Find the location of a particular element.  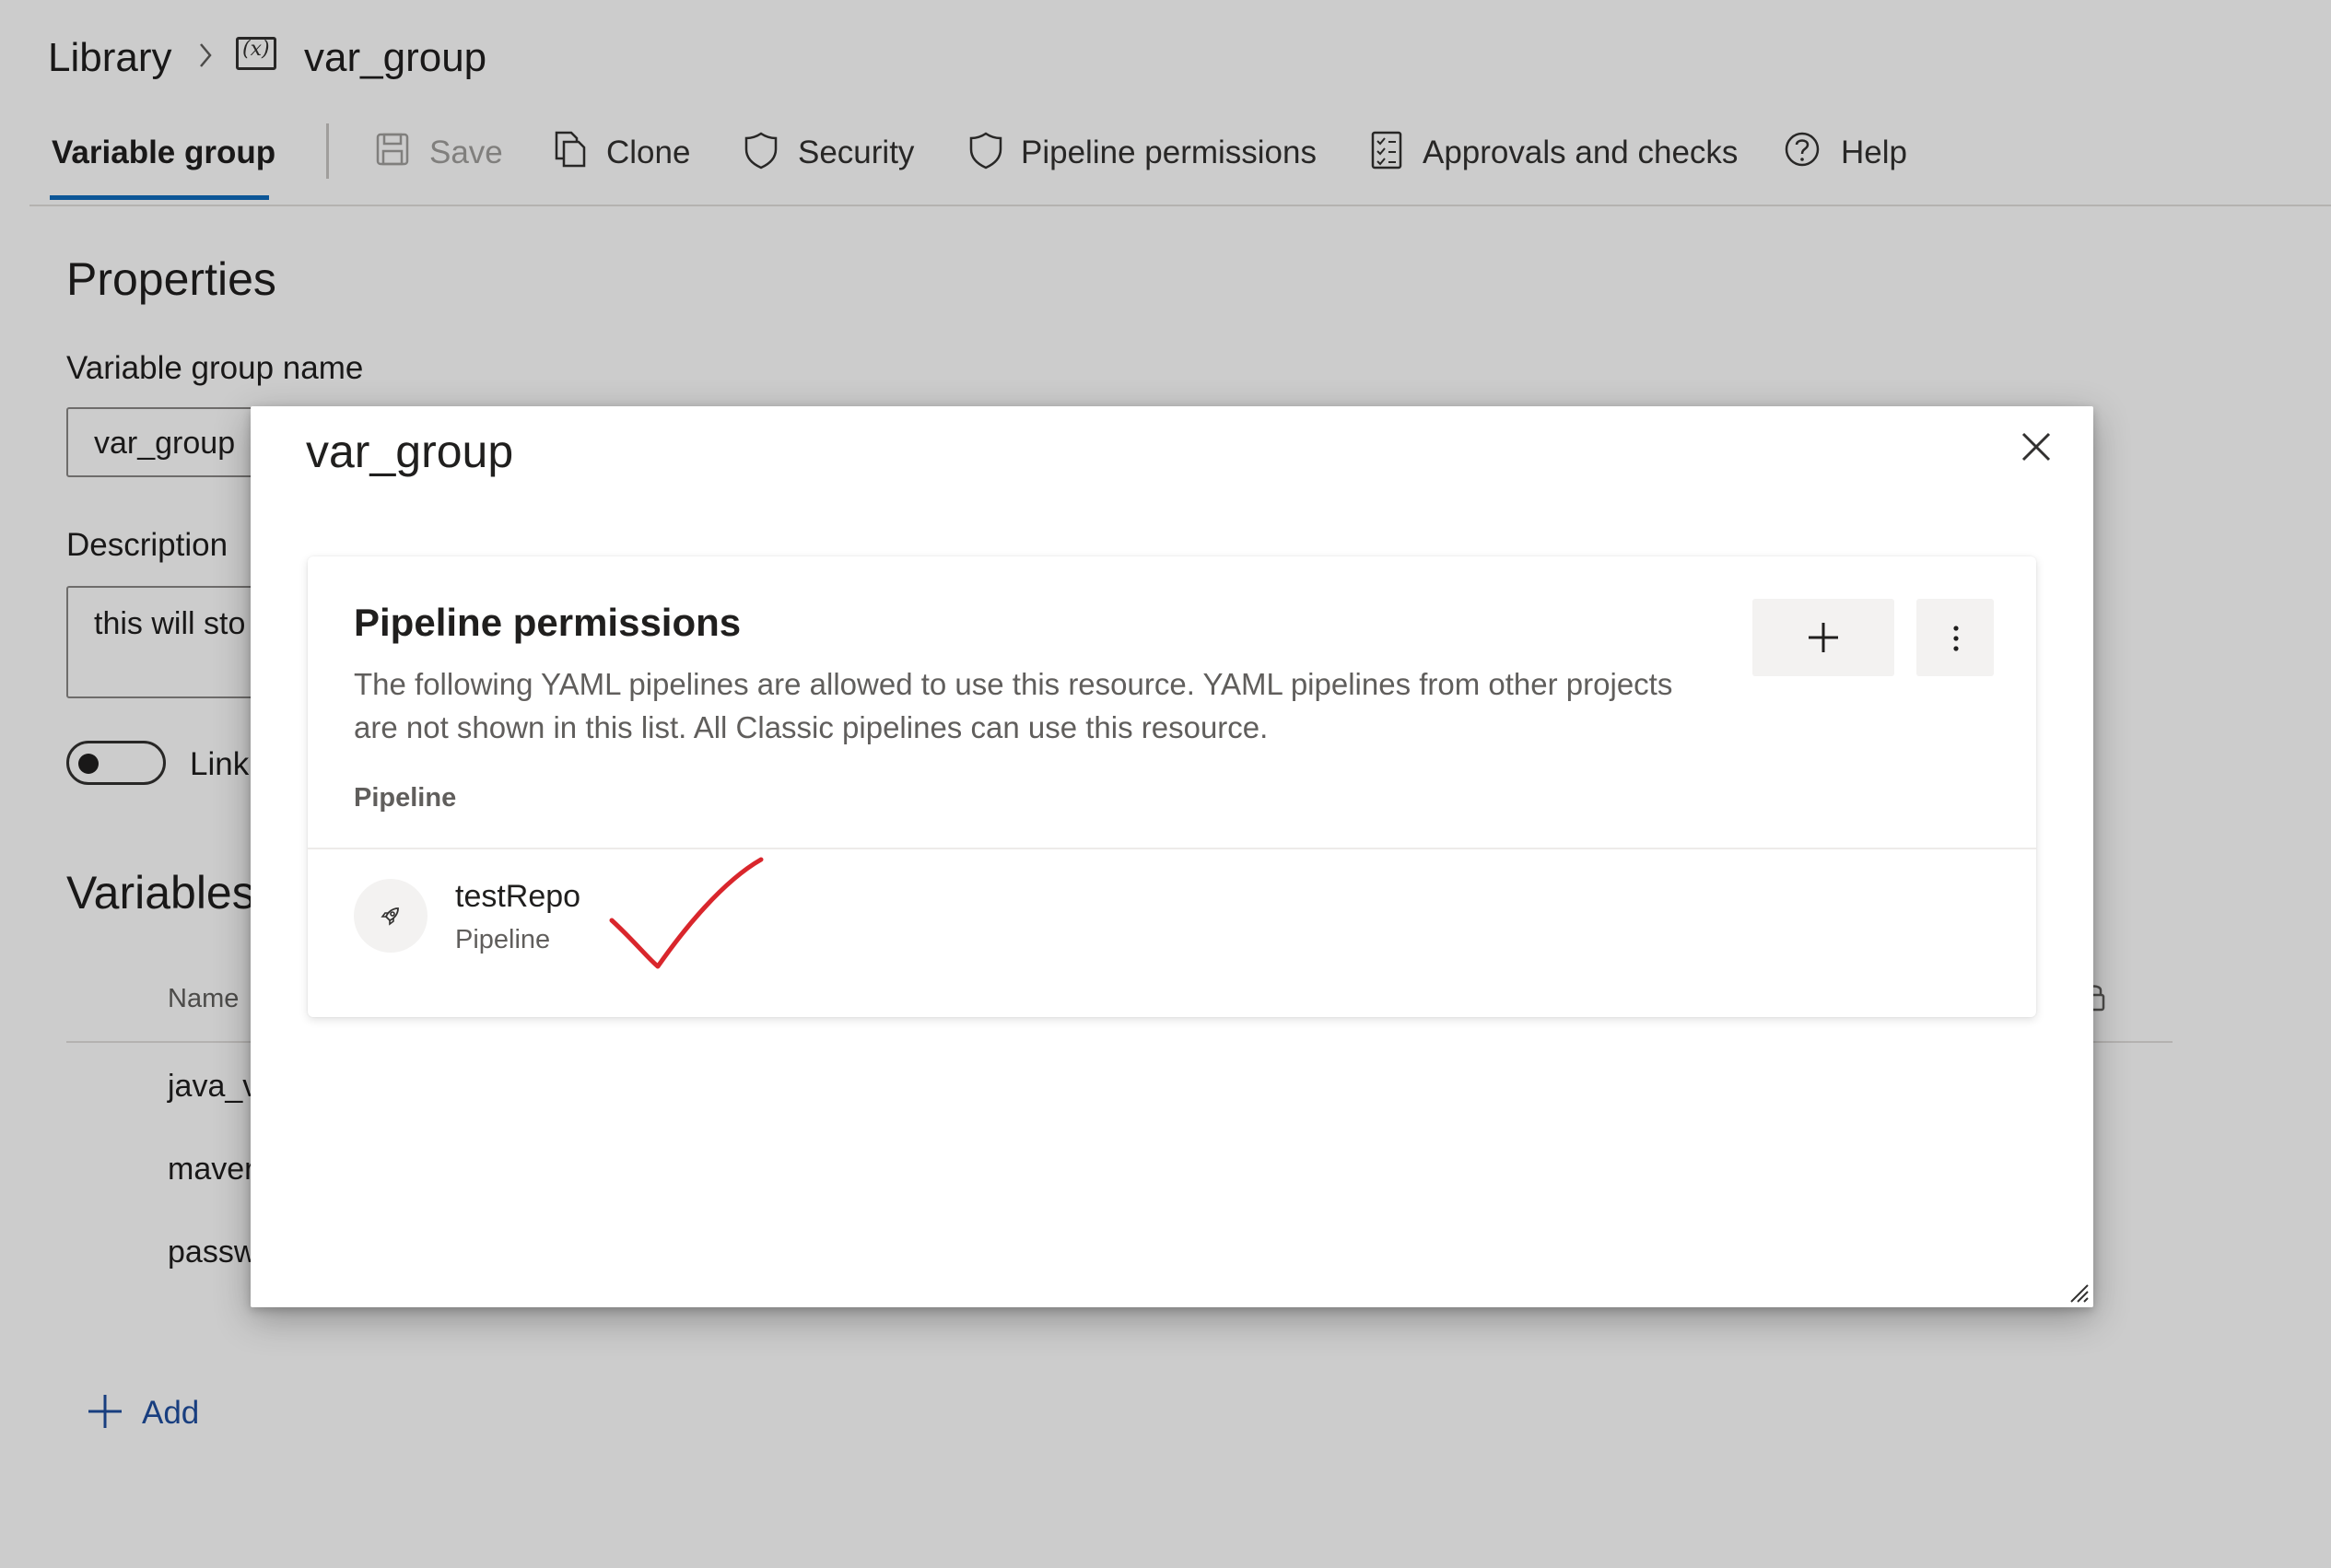

plus-icon is located at coordinates (1823, 640).